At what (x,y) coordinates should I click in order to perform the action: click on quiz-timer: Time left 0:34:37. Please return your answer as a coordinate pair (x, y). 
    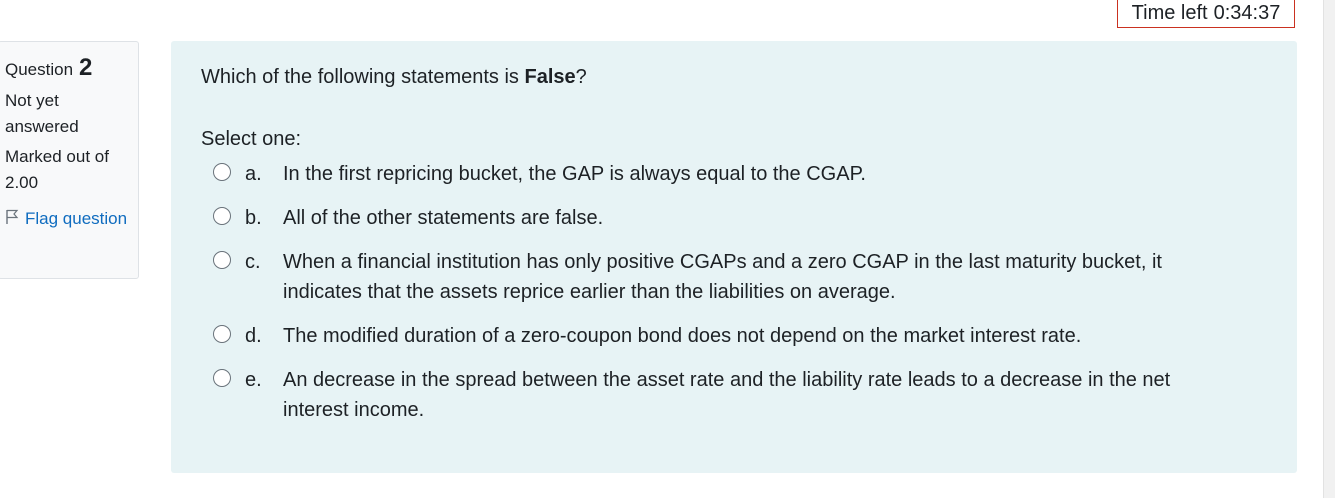
    Looking at the image, I should click on (1206, 14).